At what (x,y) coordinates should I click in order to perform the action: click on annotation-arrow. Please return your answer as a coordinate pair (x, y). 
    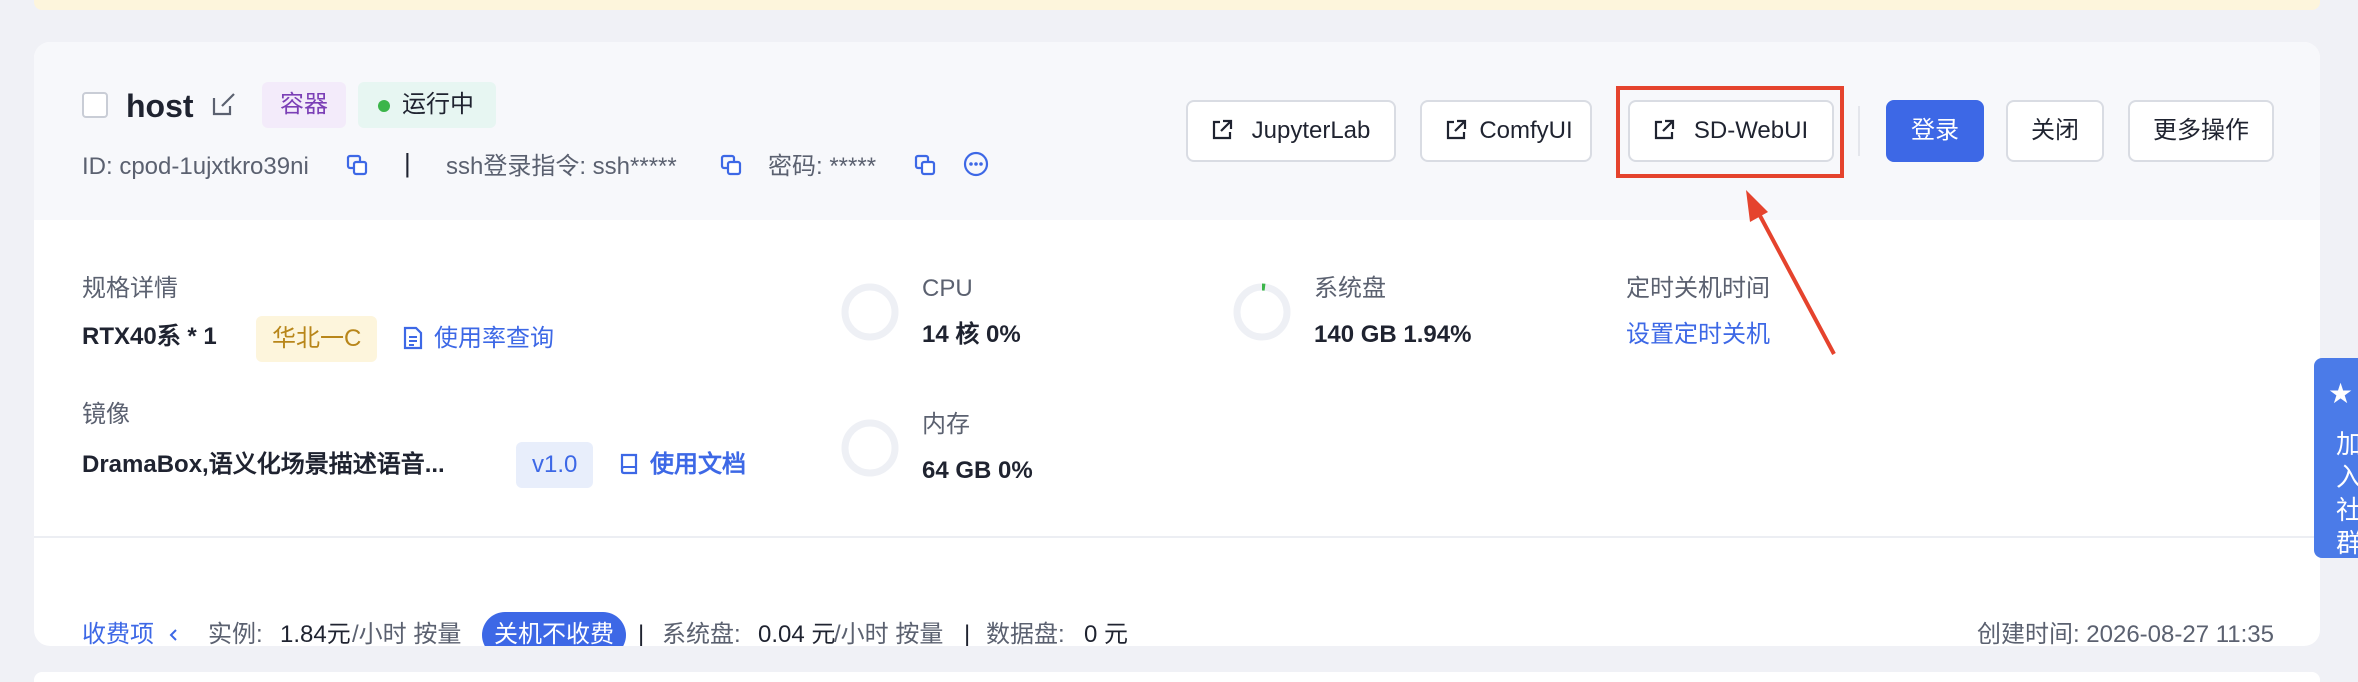
    Looking at the image, I should click on (1791, 272).